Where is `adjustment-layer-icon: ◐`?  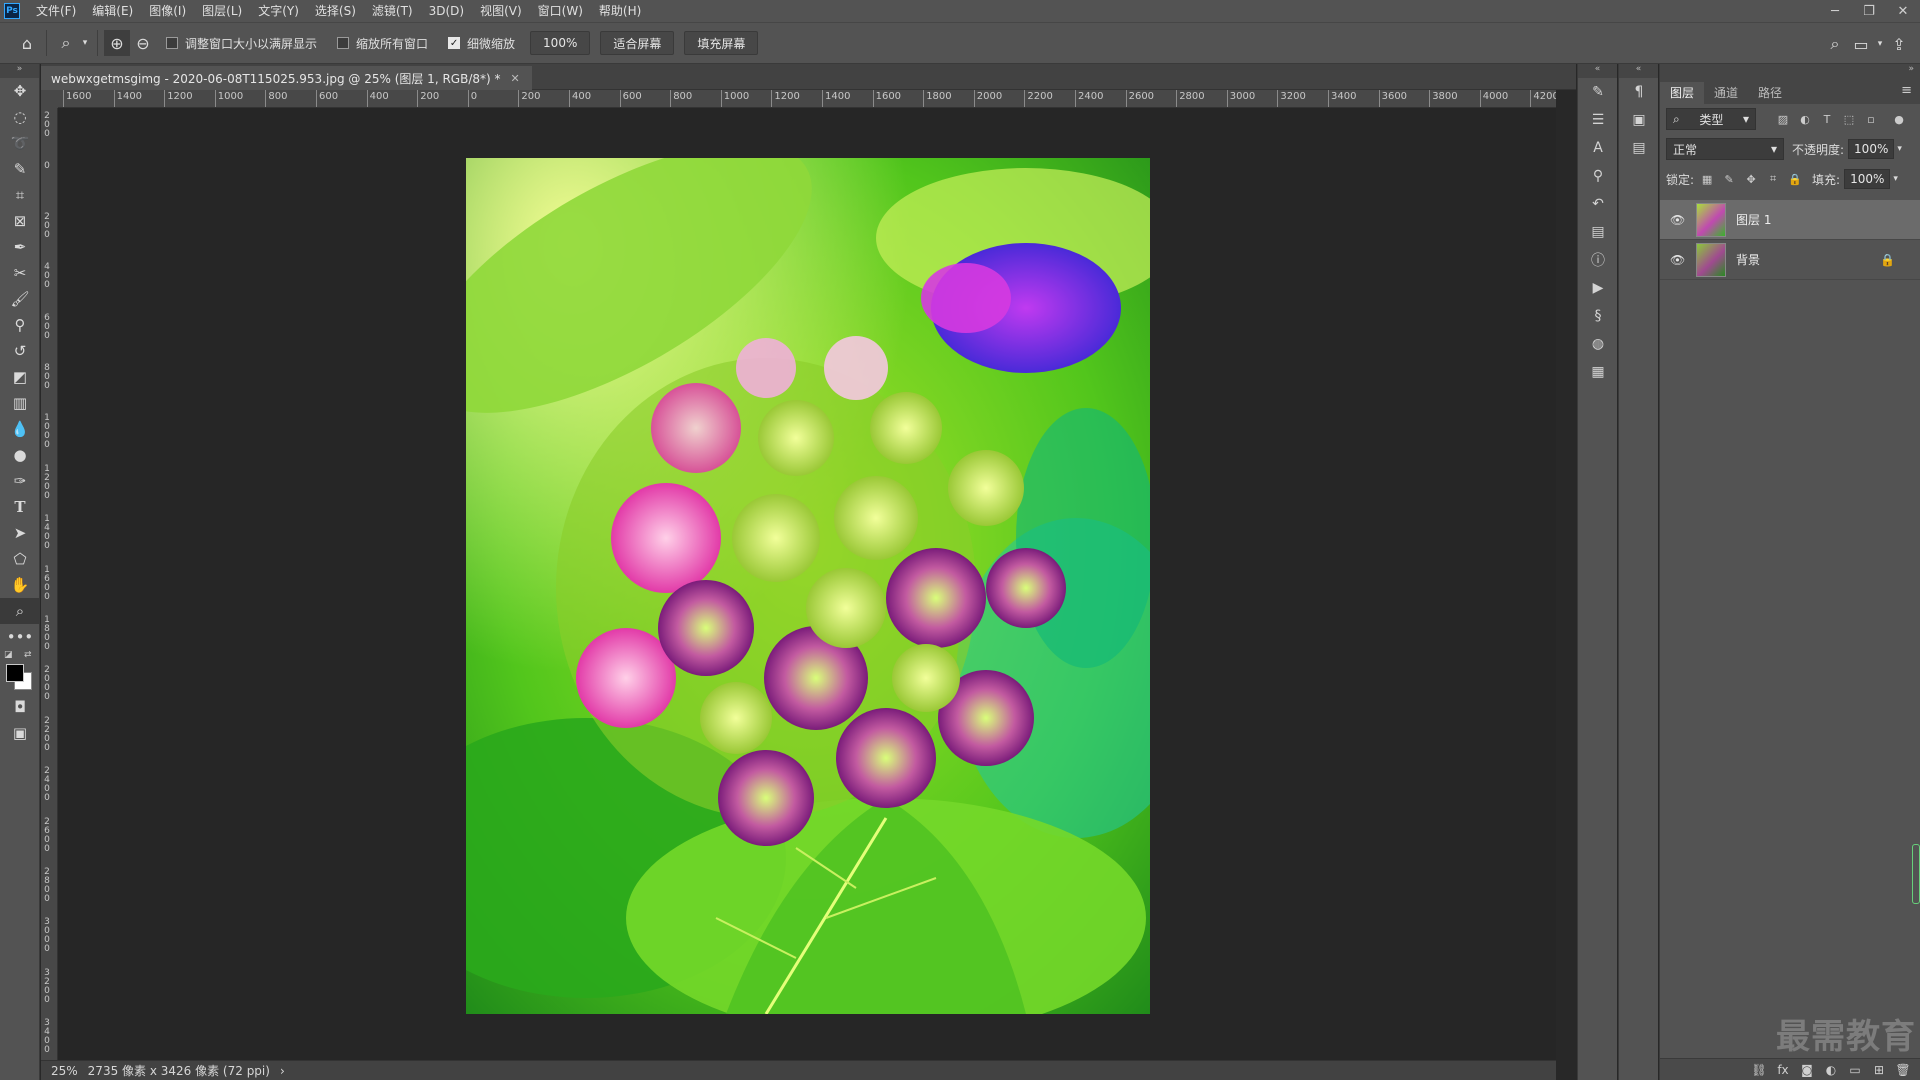 adjustment-layer-icon: ◐ is located at coordinates (1831, 1070).